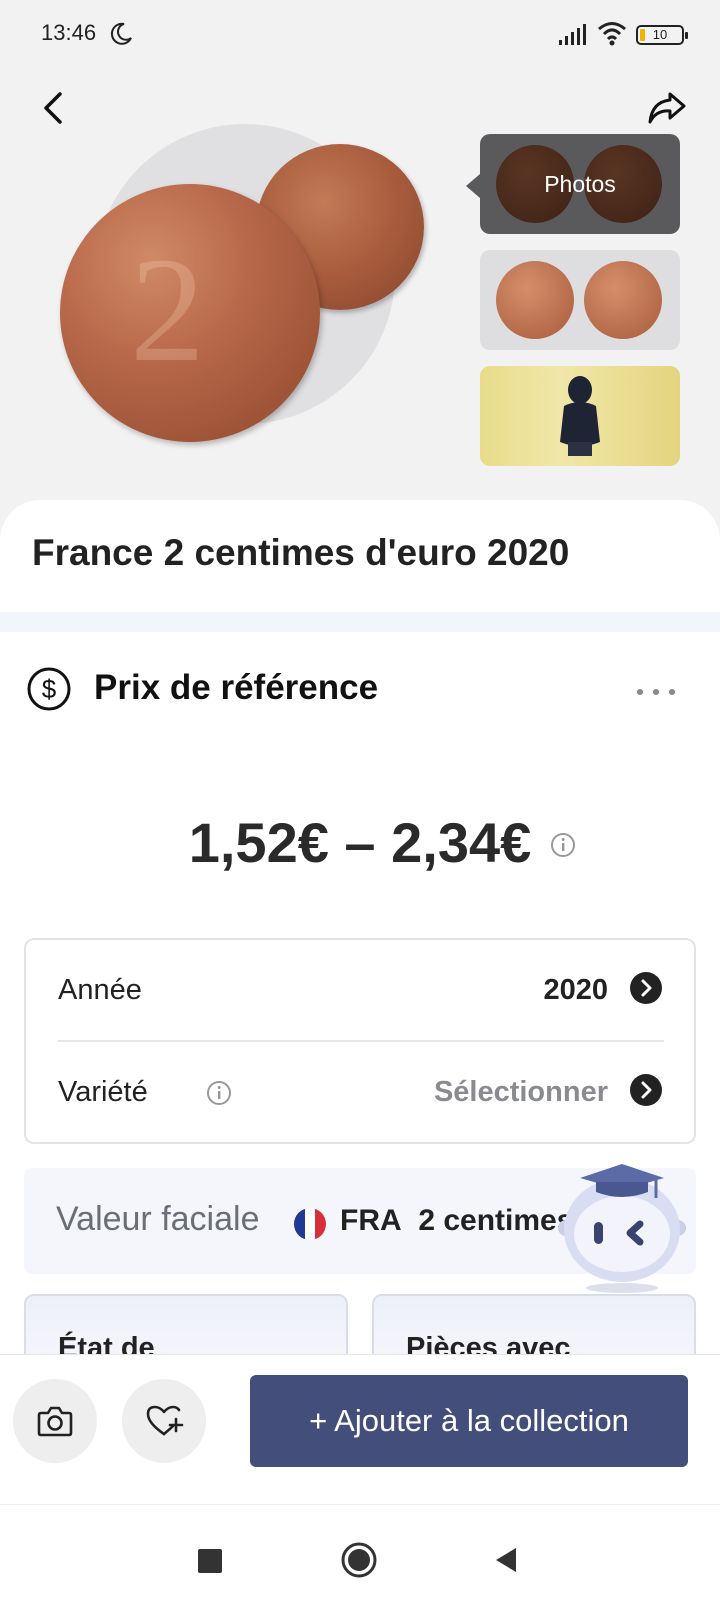  I want to click on face-value: FRA 2 centimes, so click(456, 1221).